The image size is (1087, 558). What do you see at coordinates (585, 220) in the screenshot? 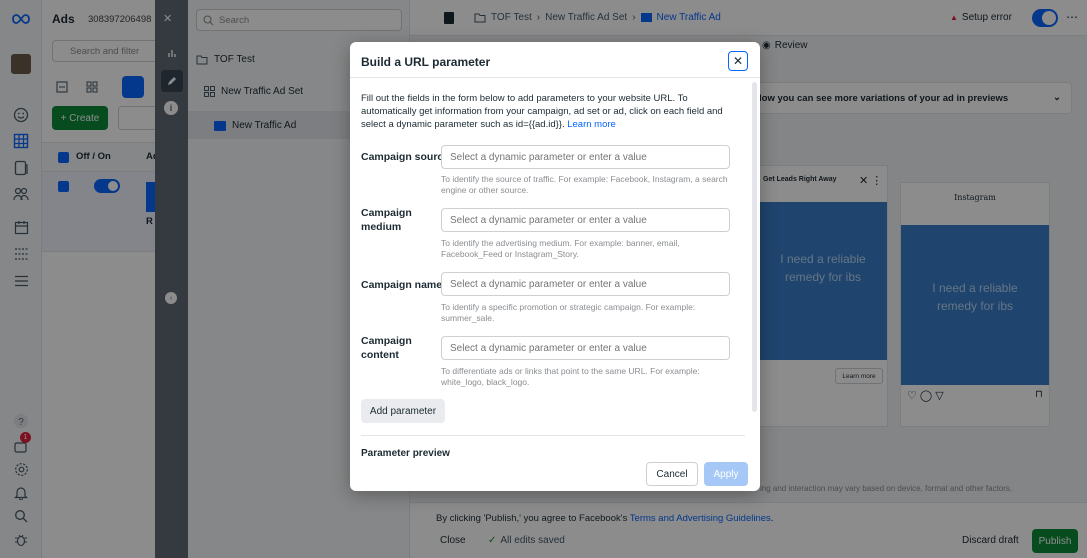
I see `campaign-medium-input` at bounding box center [585, 220].